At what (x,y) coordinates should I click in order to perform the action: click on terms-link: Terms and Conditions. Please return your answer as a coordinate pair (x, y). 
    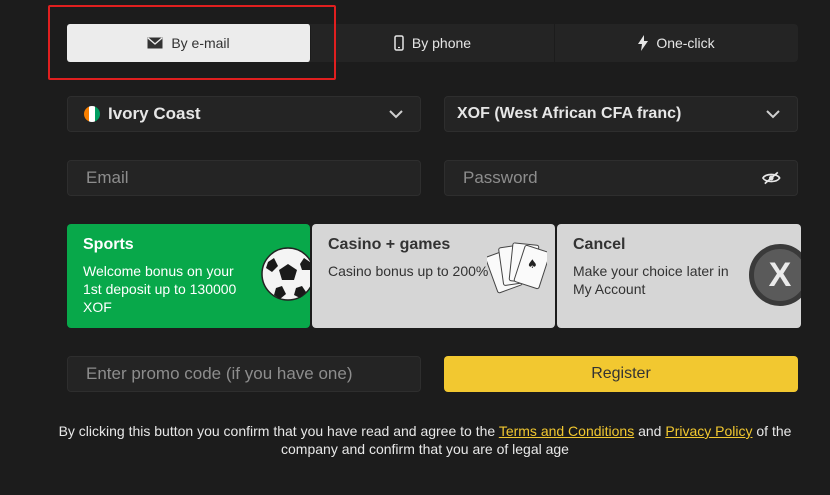
    Looking at the image, I should click on (566, 431).